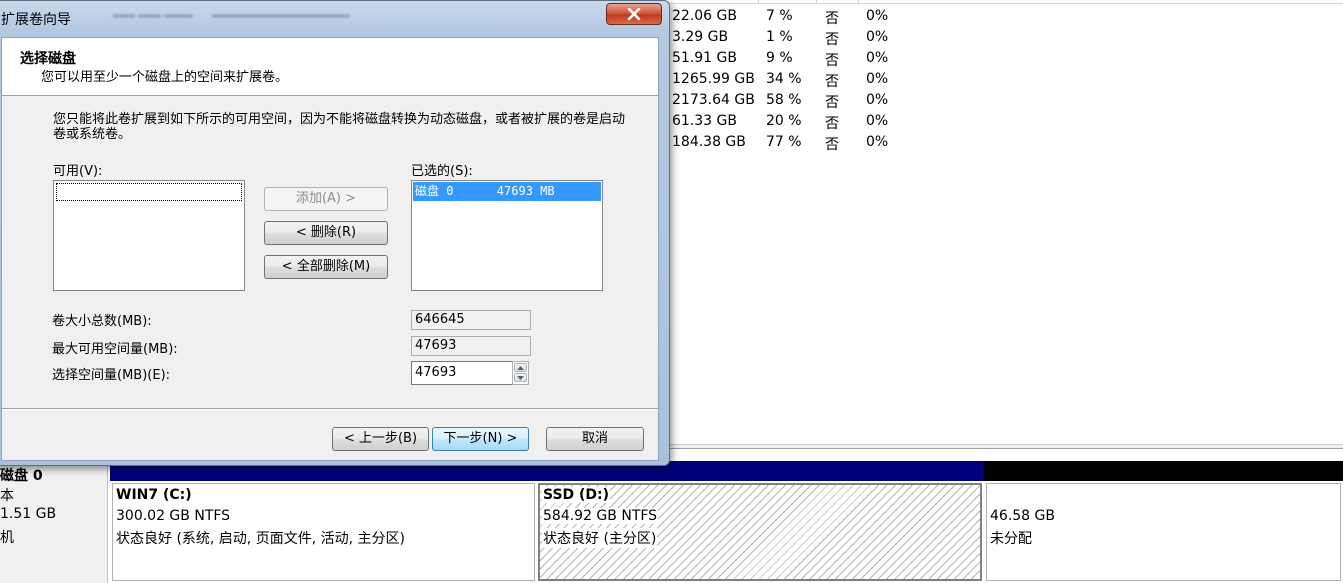 This screenshot has width=1343, height=583. What do you see at coordinates (779, 16) in the screenshot?
I see `percent-free: 7 %` at bounding box center [779, 16].